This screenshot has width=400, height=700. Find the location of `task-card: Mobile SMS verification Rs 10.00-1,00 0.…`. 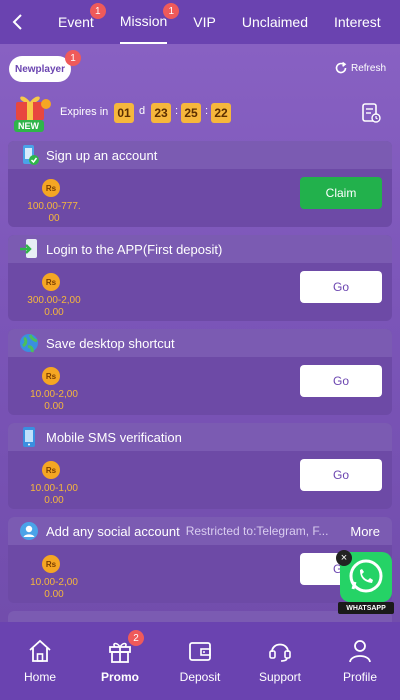

task-card: Mobile SMS verification Rs 10.00-1,00 0.… is located at coordinates (200, 466).